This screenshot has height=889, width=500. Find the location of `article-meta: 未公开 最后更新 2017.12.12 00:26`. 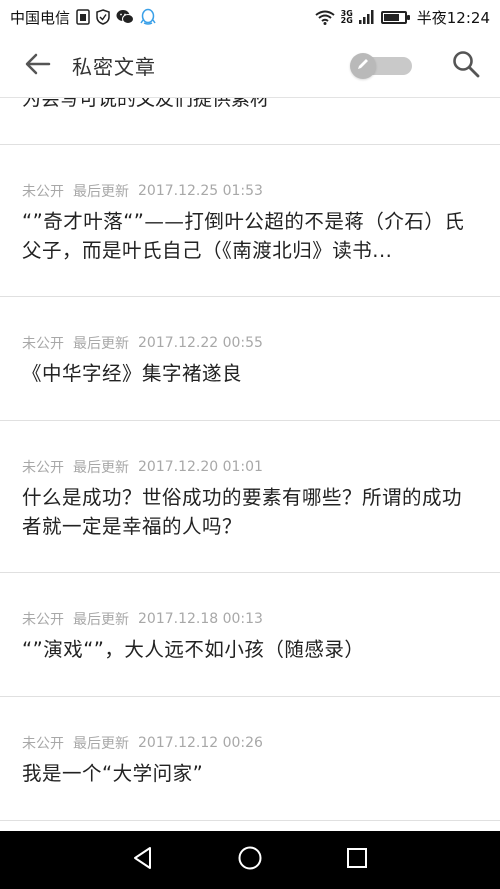

article-meta: 未公开 最后更新 2017.12.12 00:26 is located at coordinates (250, 743).